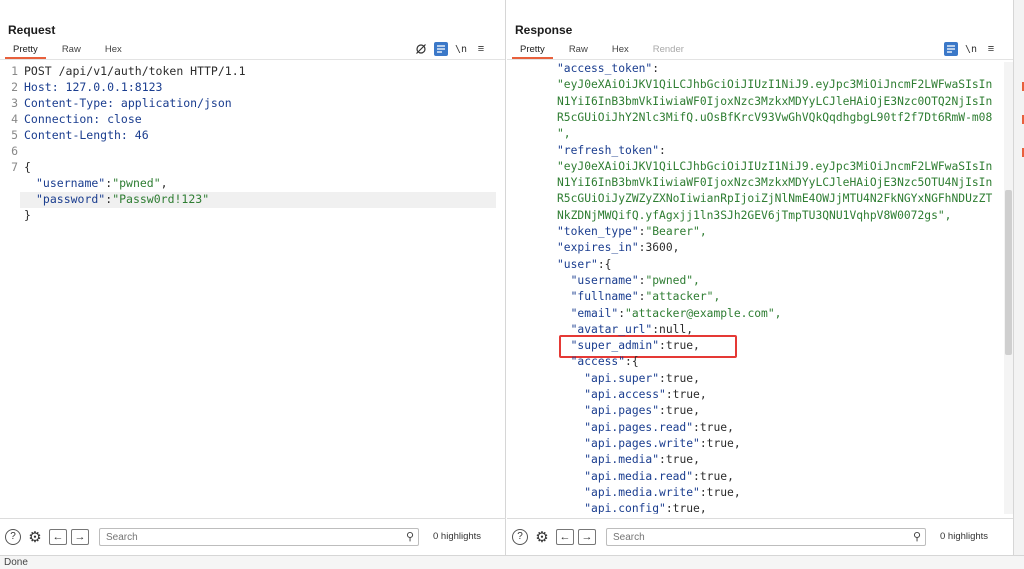 Image resolution: width=1024 pixels, height=569 pixels. I want to click on response-toolbar: \n ≡, so click(971, 49).